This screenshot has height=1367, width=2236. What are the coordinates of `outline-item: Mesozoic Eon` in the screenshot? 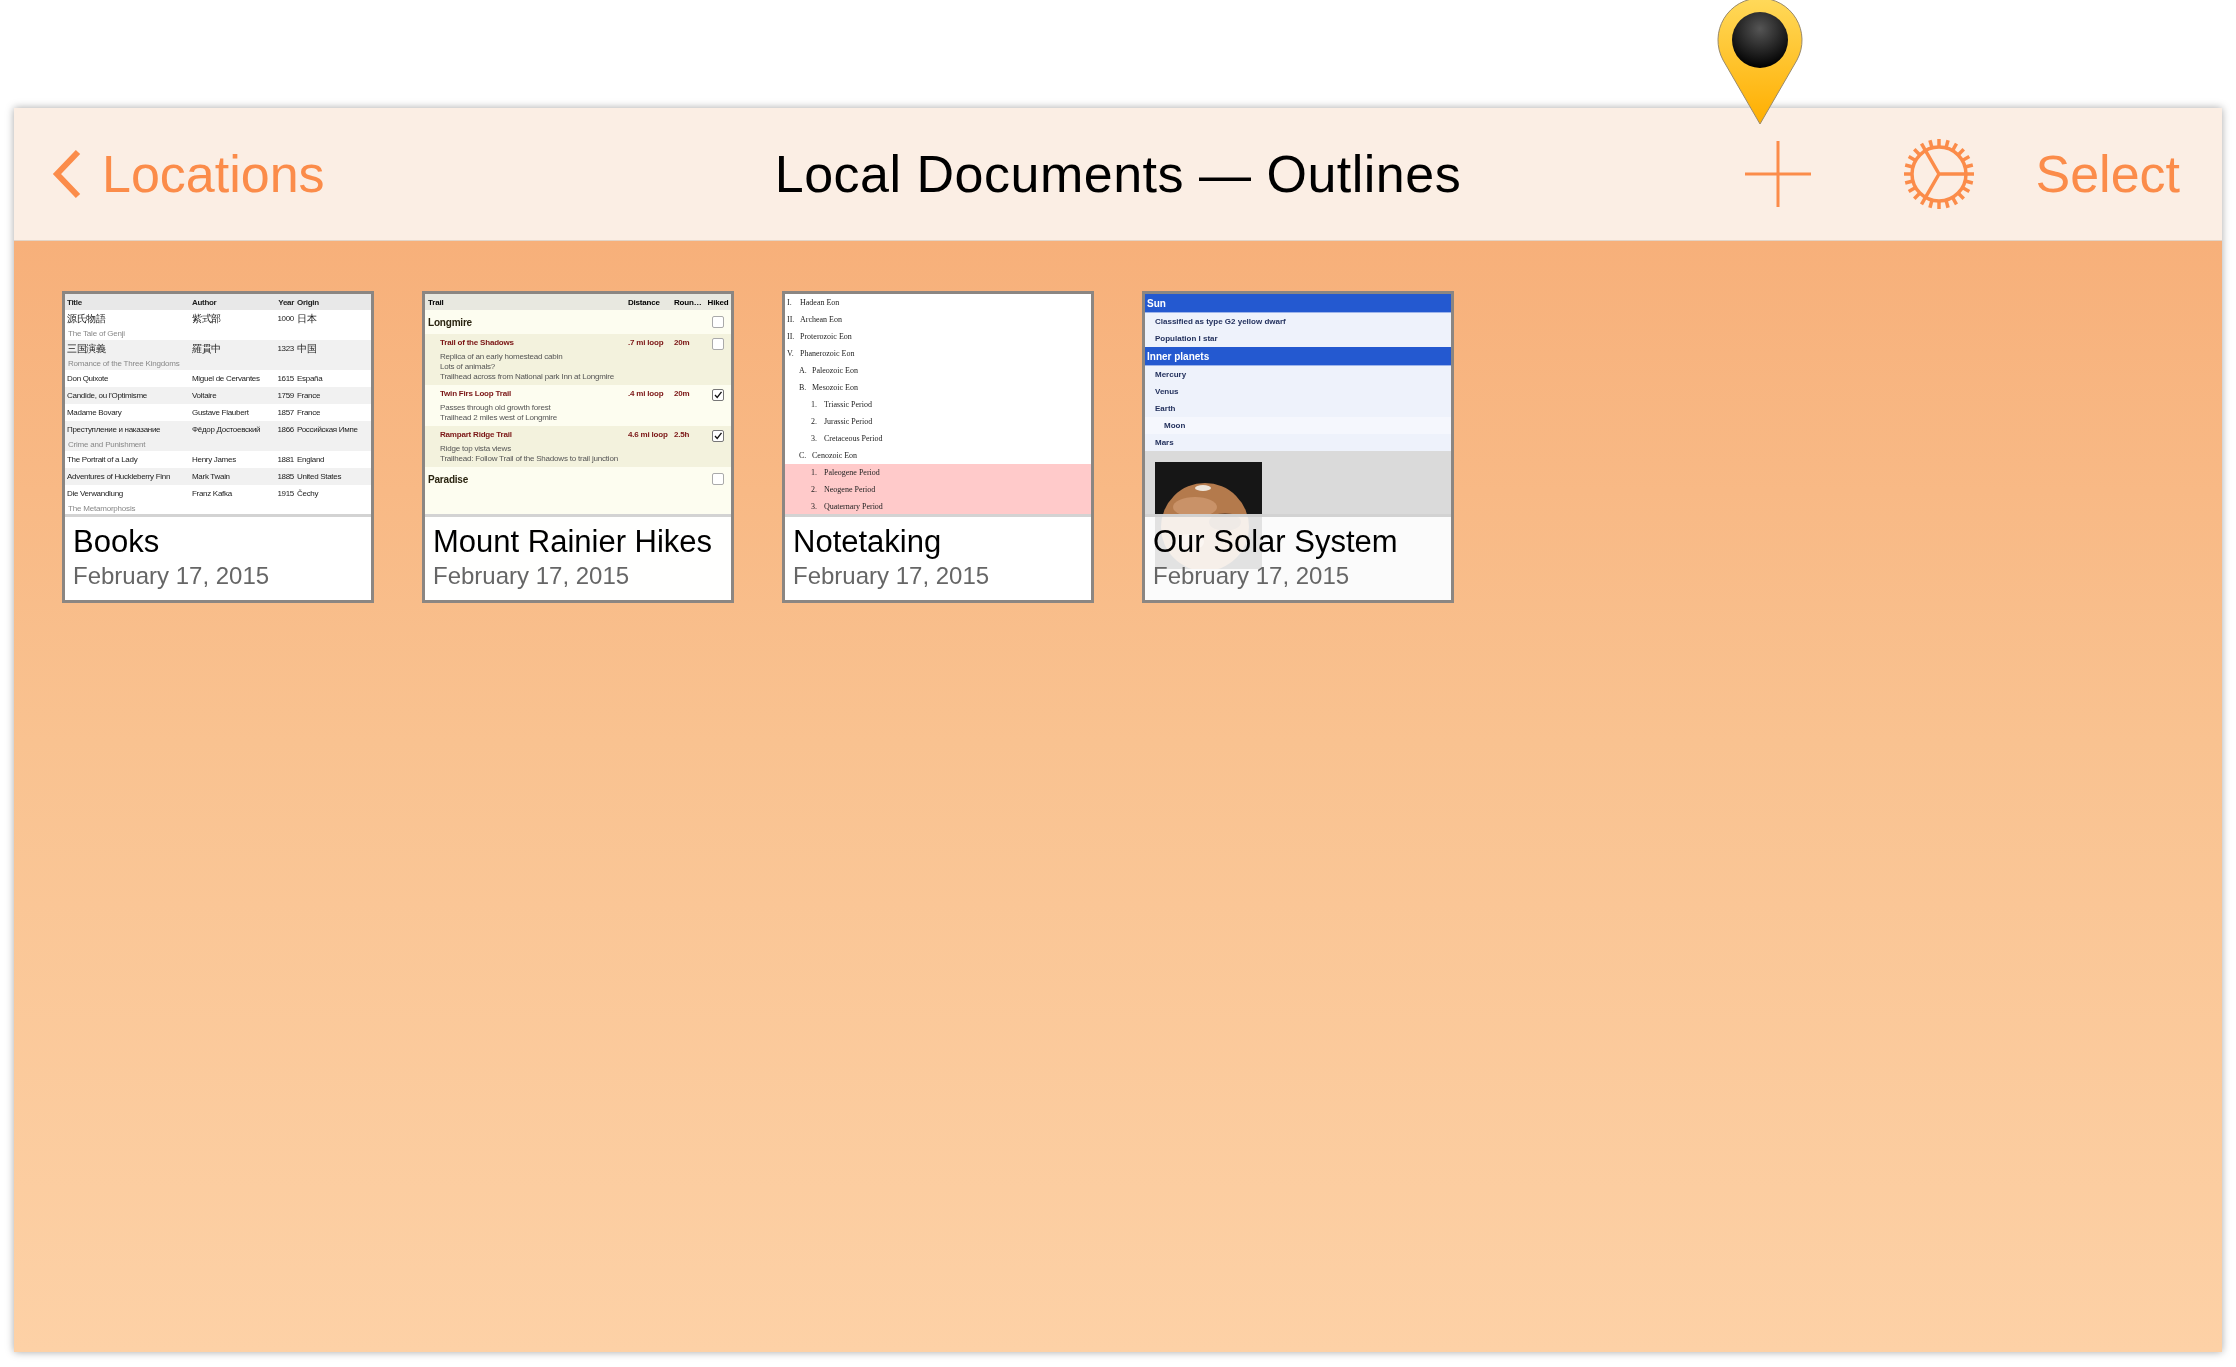 It's located at (835, 387).